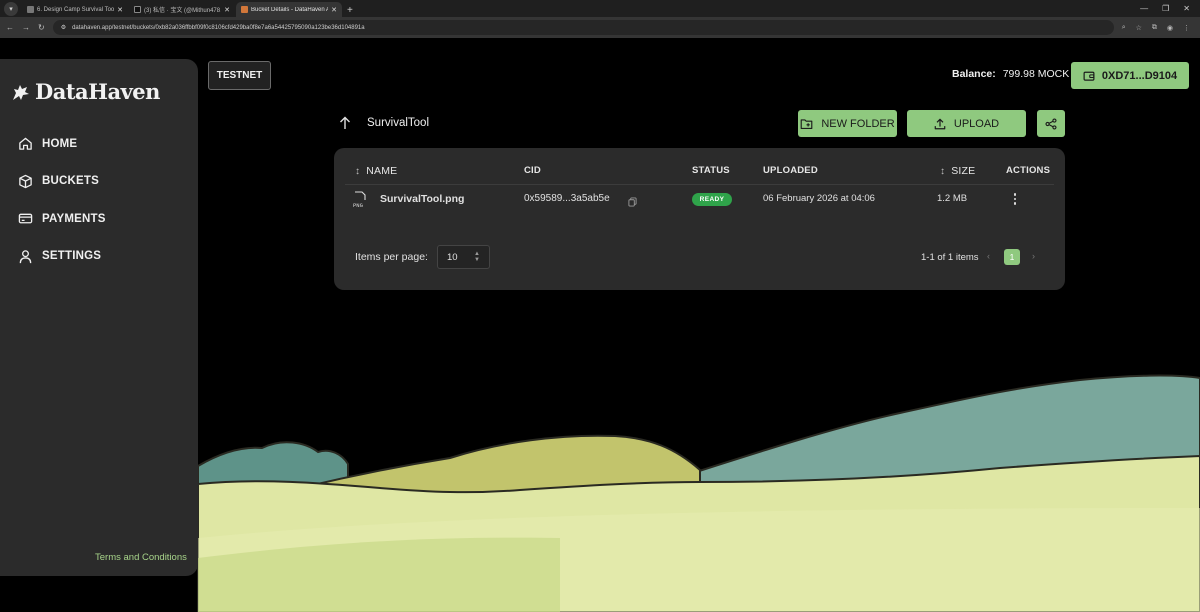  What do you see at coordinates (391, 257) in the screenshot?
I see `items-per-page-label: Items per page:` at bounding box center [391, 257].